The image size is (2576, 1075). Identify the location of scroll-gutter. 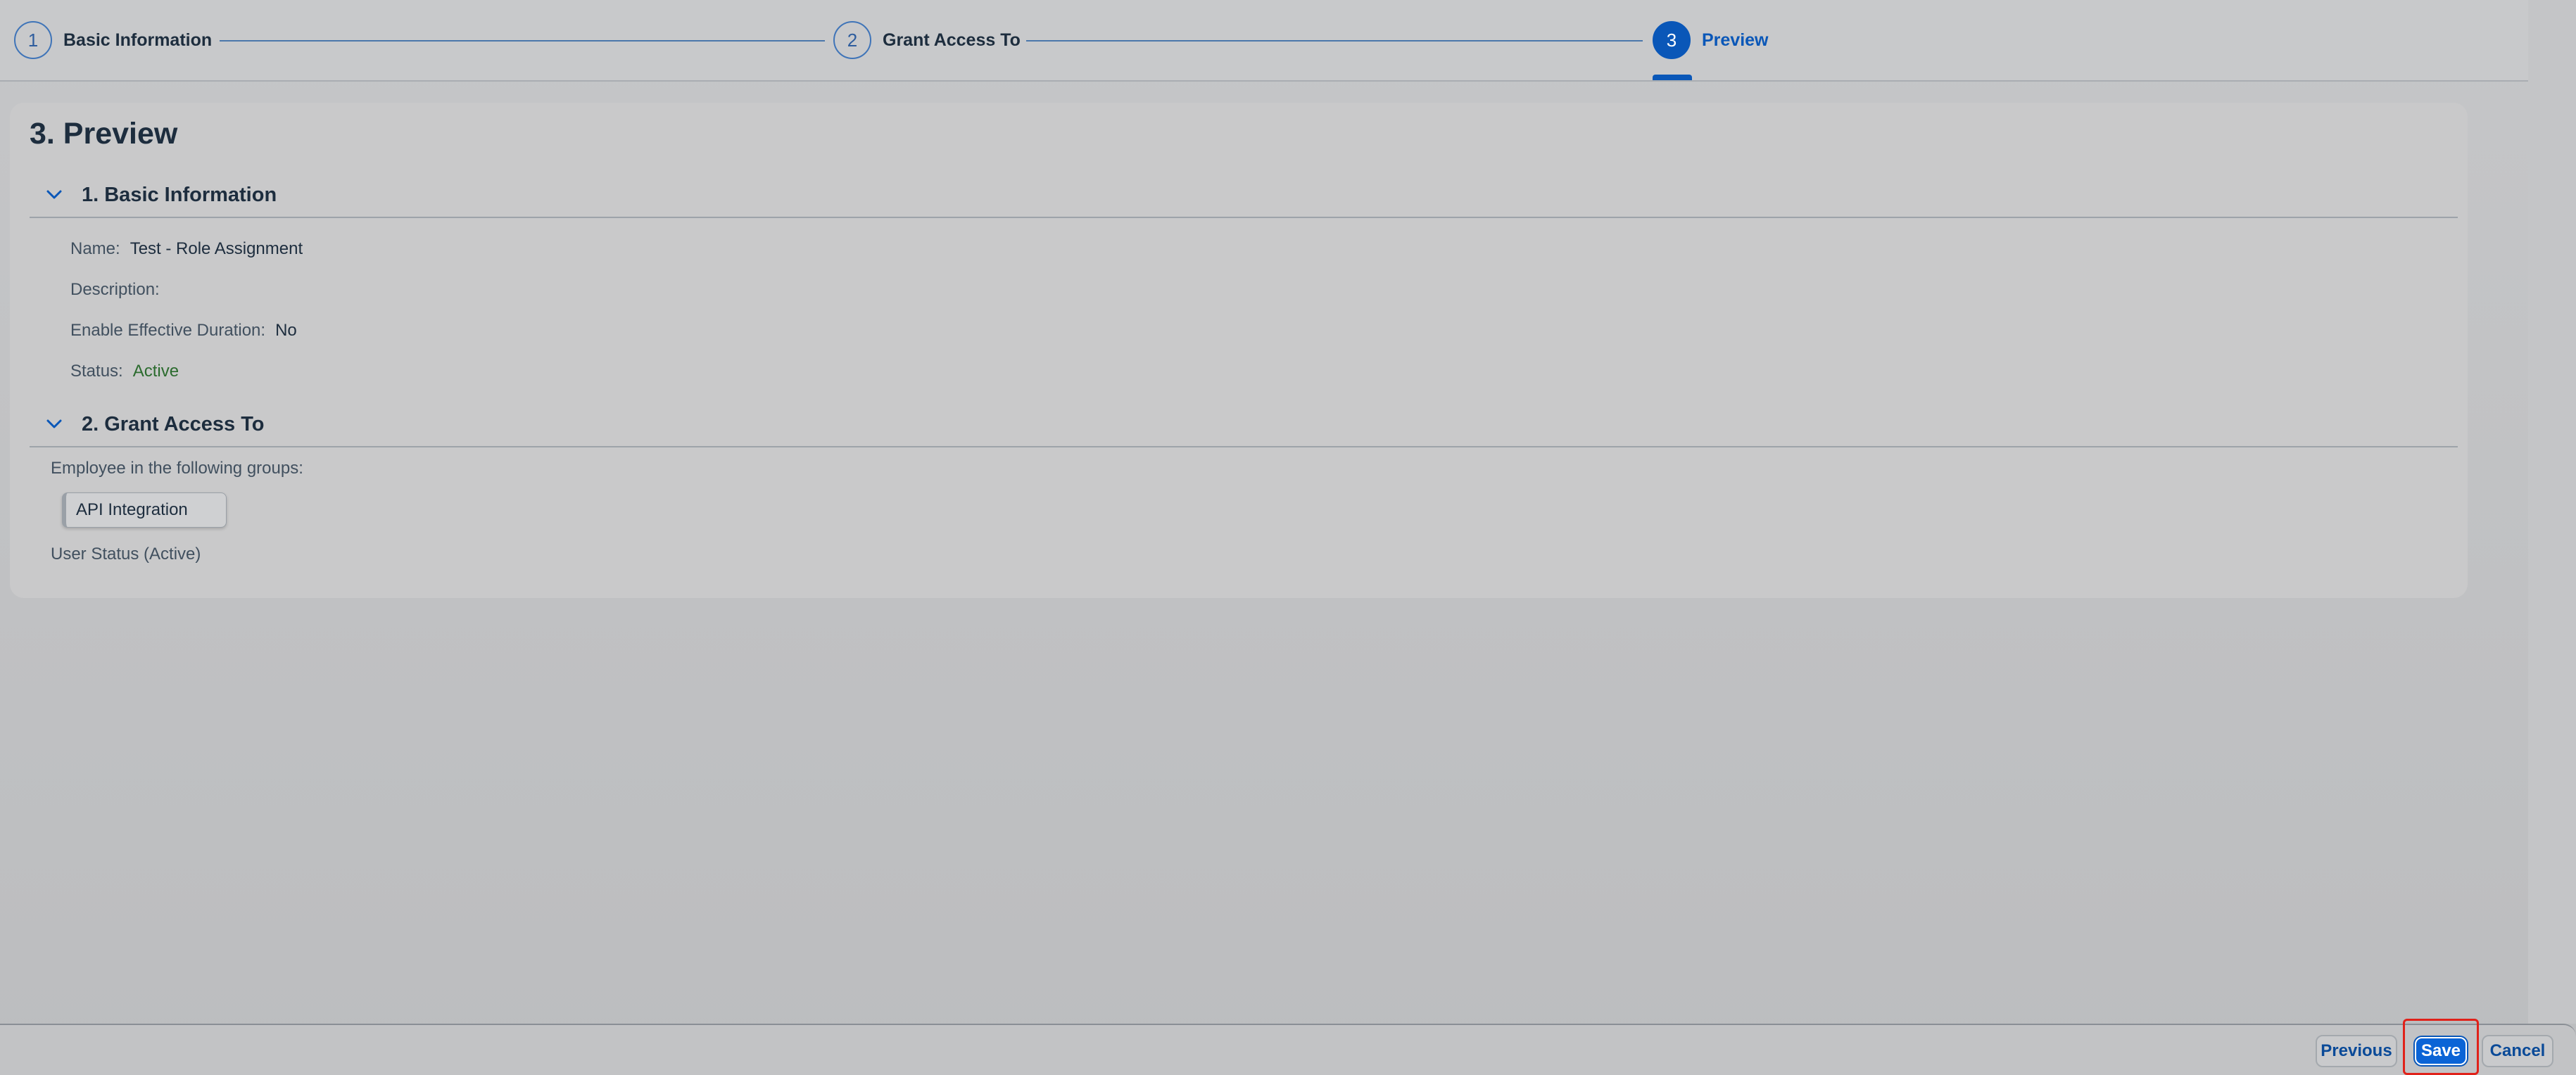
(2552, 512).